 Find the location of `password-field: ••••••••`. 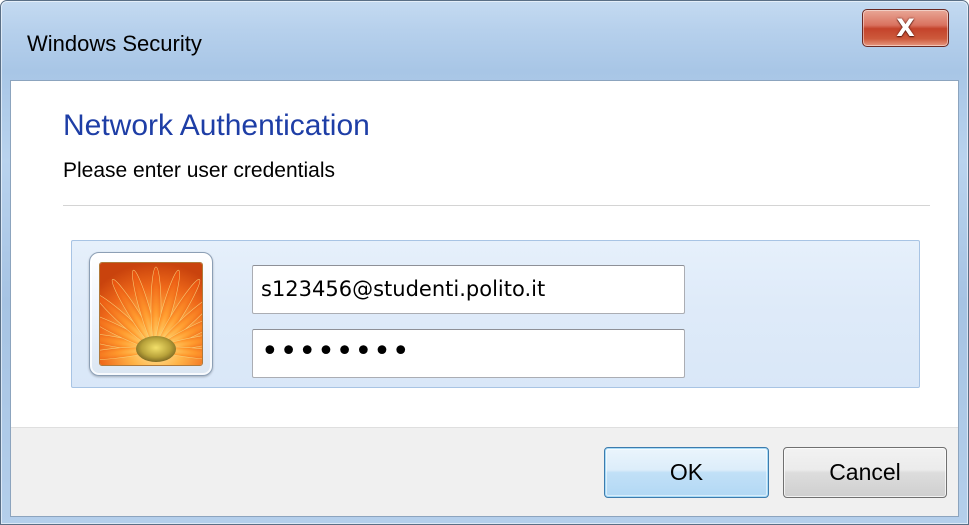

password-field: •••••••• is located at coordinates (468, 353).